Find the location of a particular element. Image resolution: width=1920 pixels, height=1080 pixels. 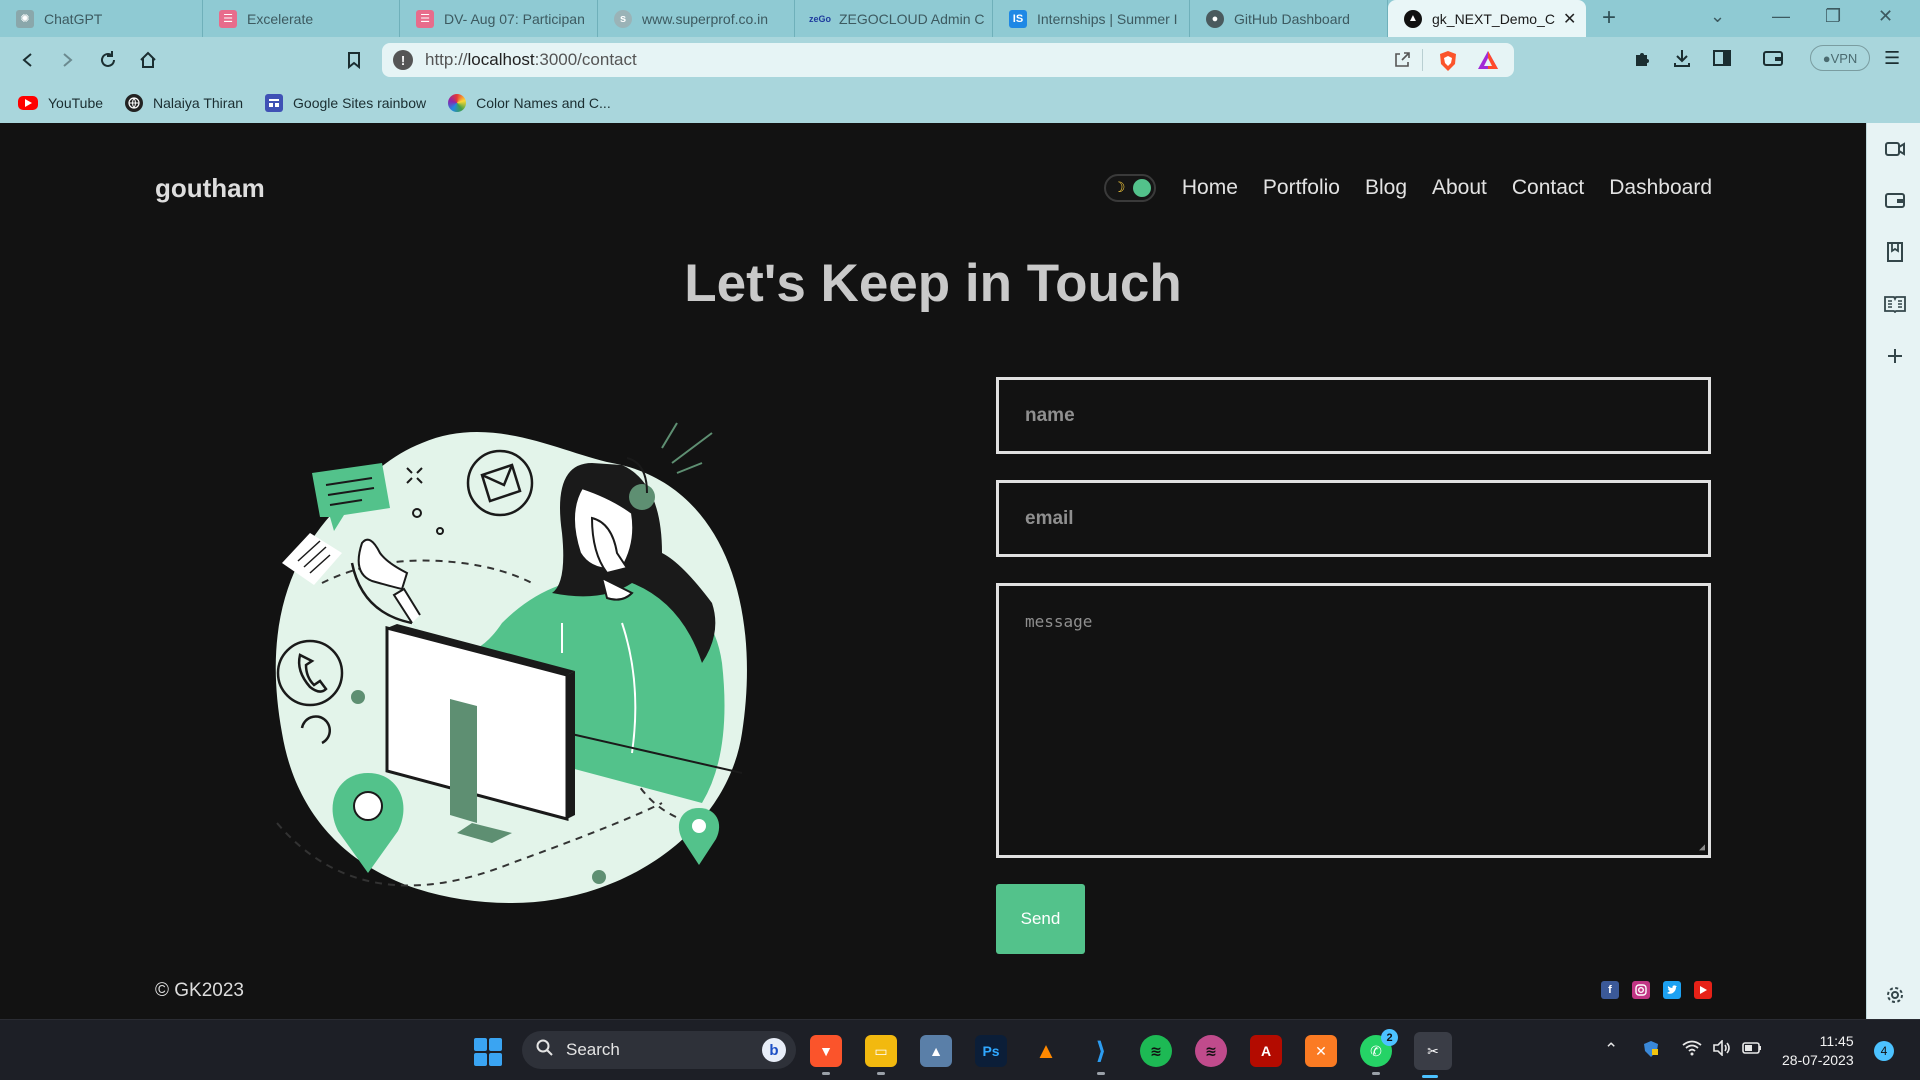

site-logo: goutham is located at coordinates (210, 188).